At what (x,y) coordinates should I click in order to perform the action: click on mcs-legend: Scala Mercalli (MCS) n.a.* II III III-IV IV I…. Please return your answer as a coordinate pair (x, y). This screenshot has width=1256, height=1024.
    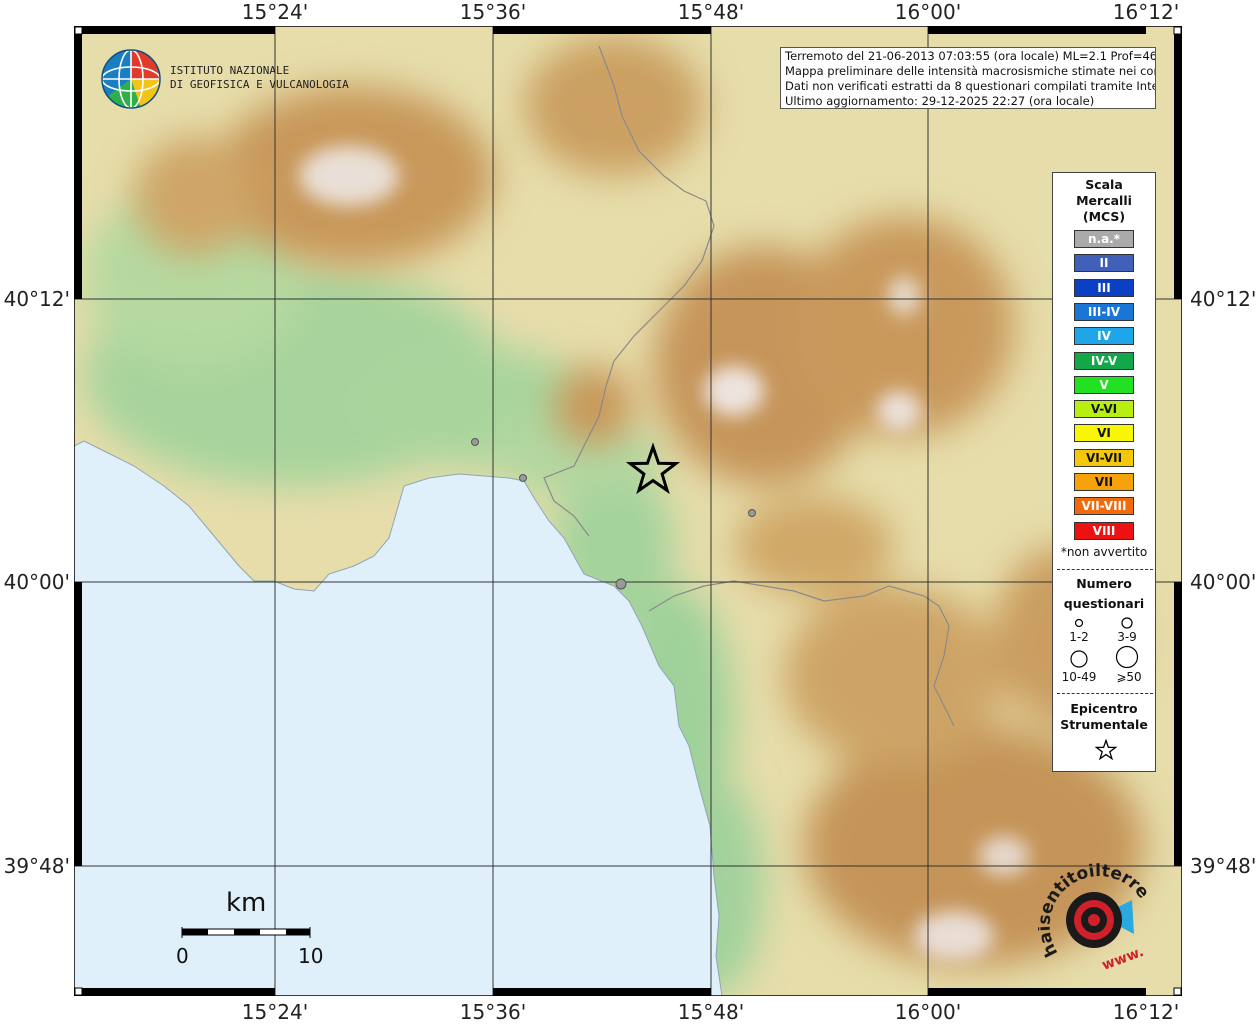
    Looking at the image, I should click on (1104, 472).